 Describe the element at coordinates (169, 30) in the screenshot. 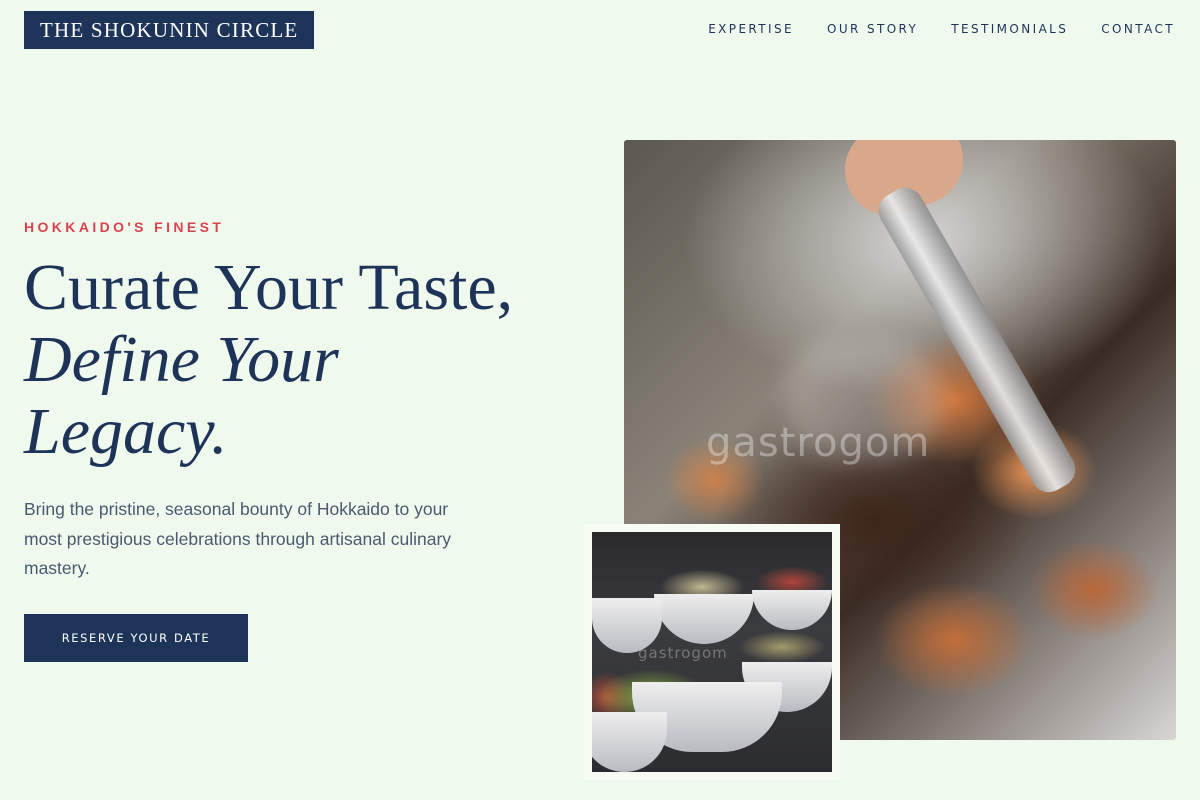

I see `site-logo: THE SHOKUNIN CIRCLE` at that location.